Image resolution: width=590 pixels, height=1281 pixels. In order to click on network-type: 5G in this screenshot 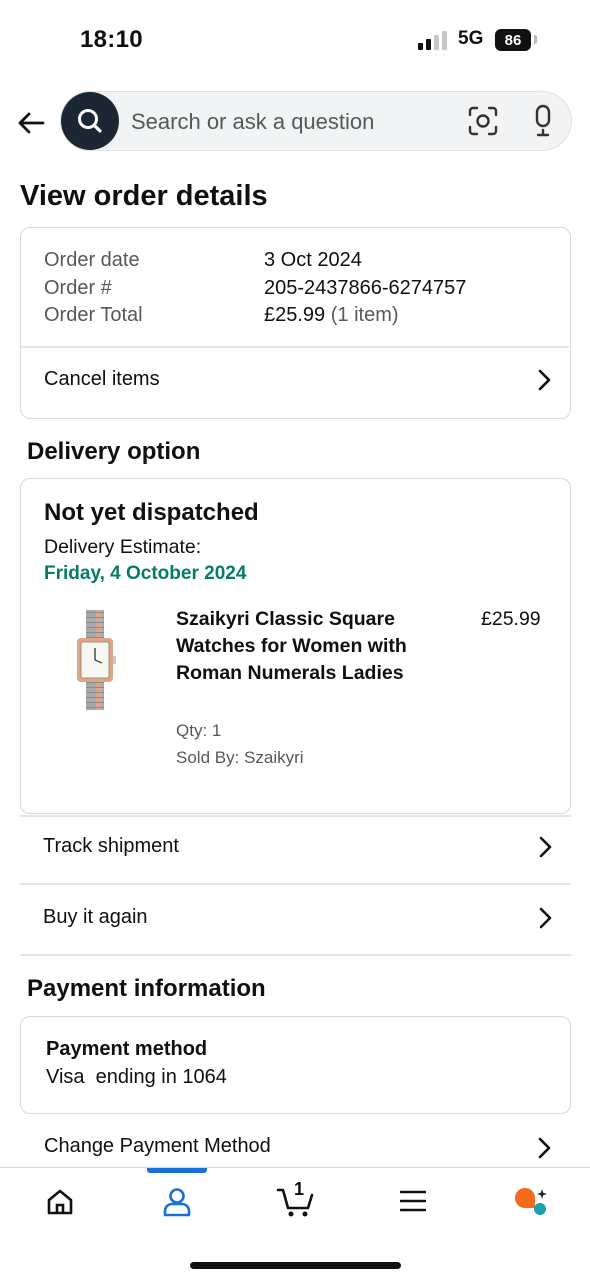, I will do `click(471, 38)`.